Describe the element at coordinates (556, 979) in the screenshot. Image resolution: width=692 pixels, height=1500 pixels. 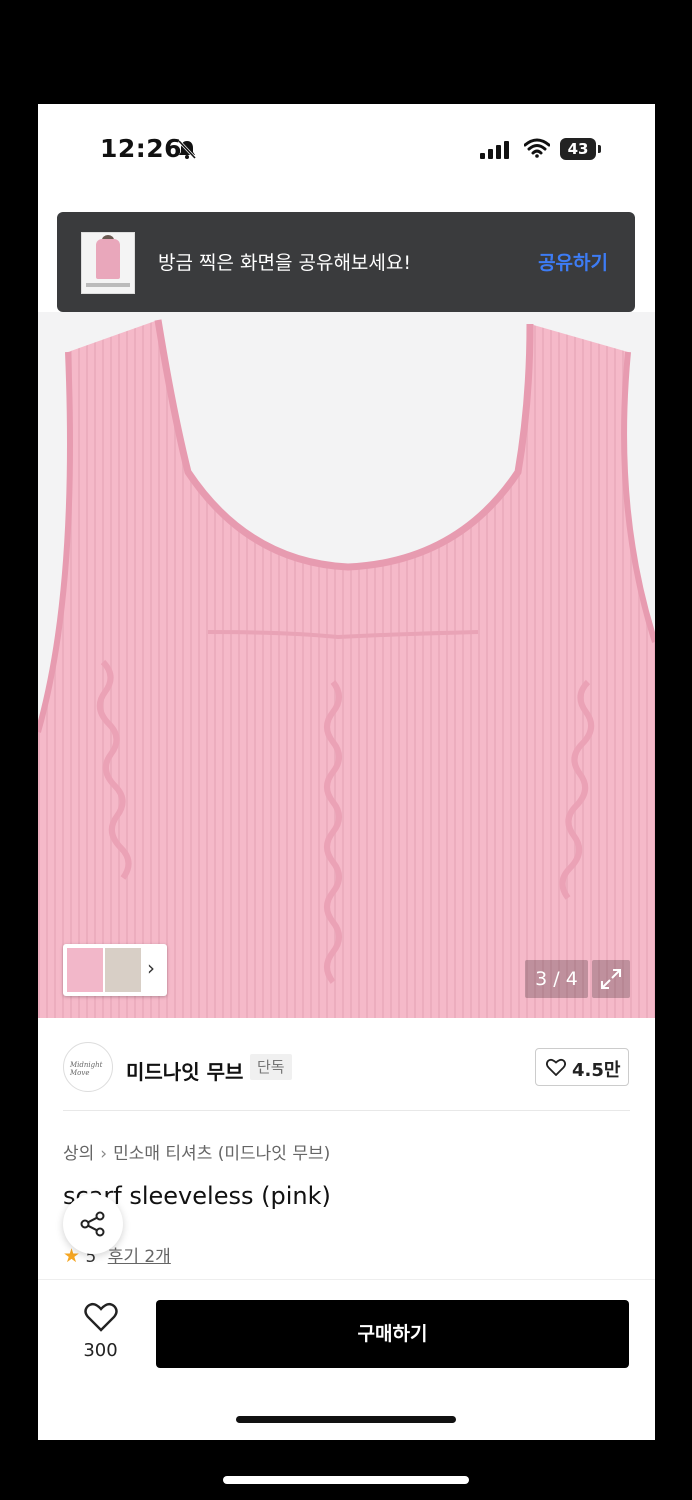
I see `image-page-indicator: 3 / 4` at that location.